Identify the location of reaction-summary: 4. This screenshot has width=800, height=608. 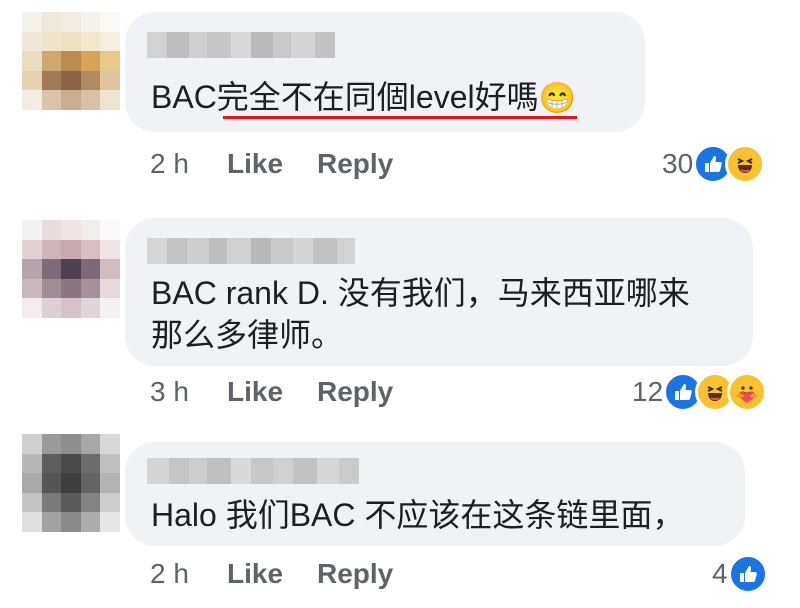
(740, 574).